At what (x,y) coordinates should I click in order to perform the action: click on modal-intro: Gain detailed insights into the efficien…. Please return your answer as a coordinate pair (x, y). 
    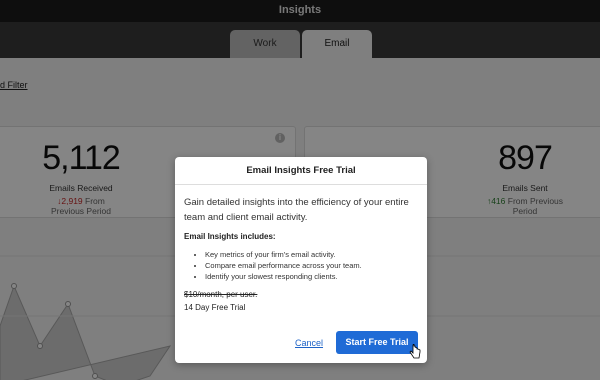
    Looking at the image, I should click on (296, 210).